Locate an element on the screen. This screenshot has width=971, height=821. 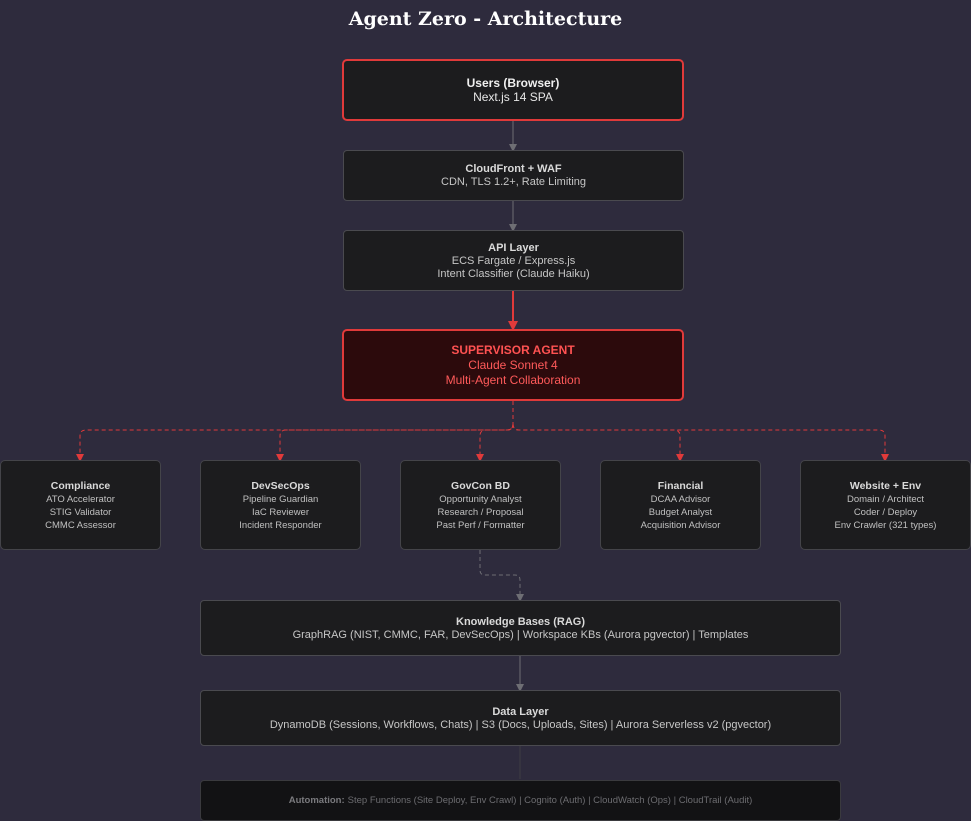
users-line: Next.js 14 SPA is located at coordinates (513, 96).